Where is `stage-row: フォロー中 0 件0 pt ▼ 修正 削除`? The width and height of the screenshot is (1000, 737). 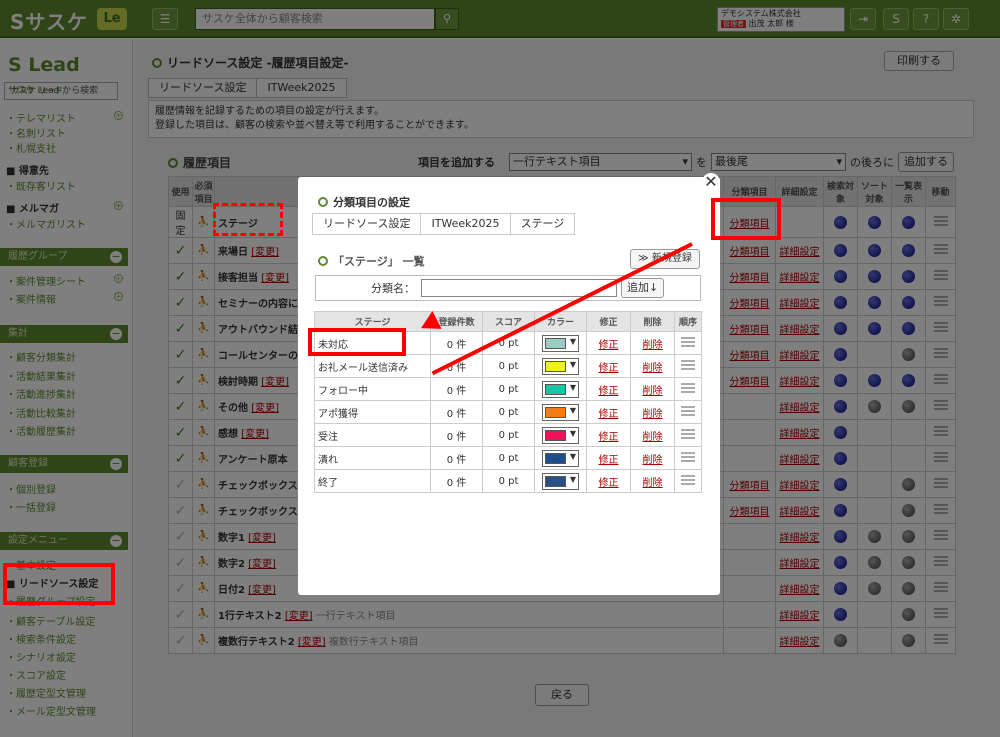 stage-row: フォロー中 0 件0 pt ▼ 修正 削除 is located at coordinates (508, 389).